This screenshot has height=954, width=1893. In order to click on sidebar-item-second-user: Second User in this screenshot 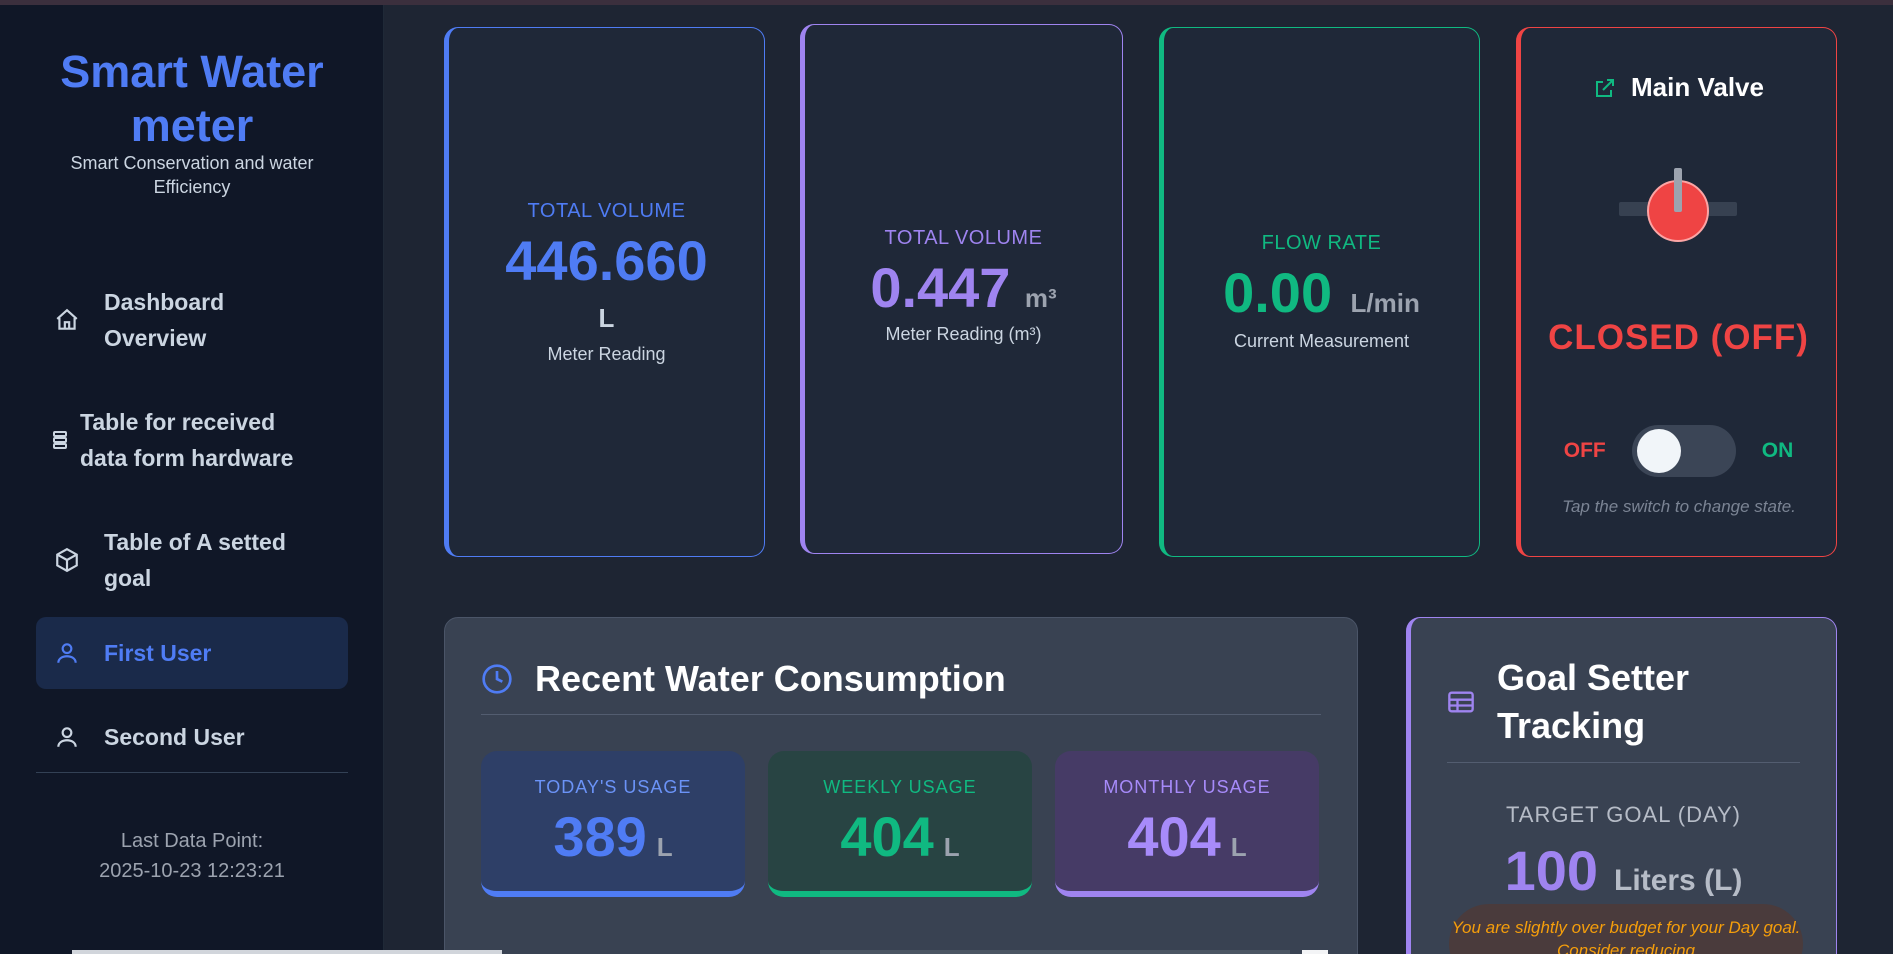, I will do `click(192, 737)`.